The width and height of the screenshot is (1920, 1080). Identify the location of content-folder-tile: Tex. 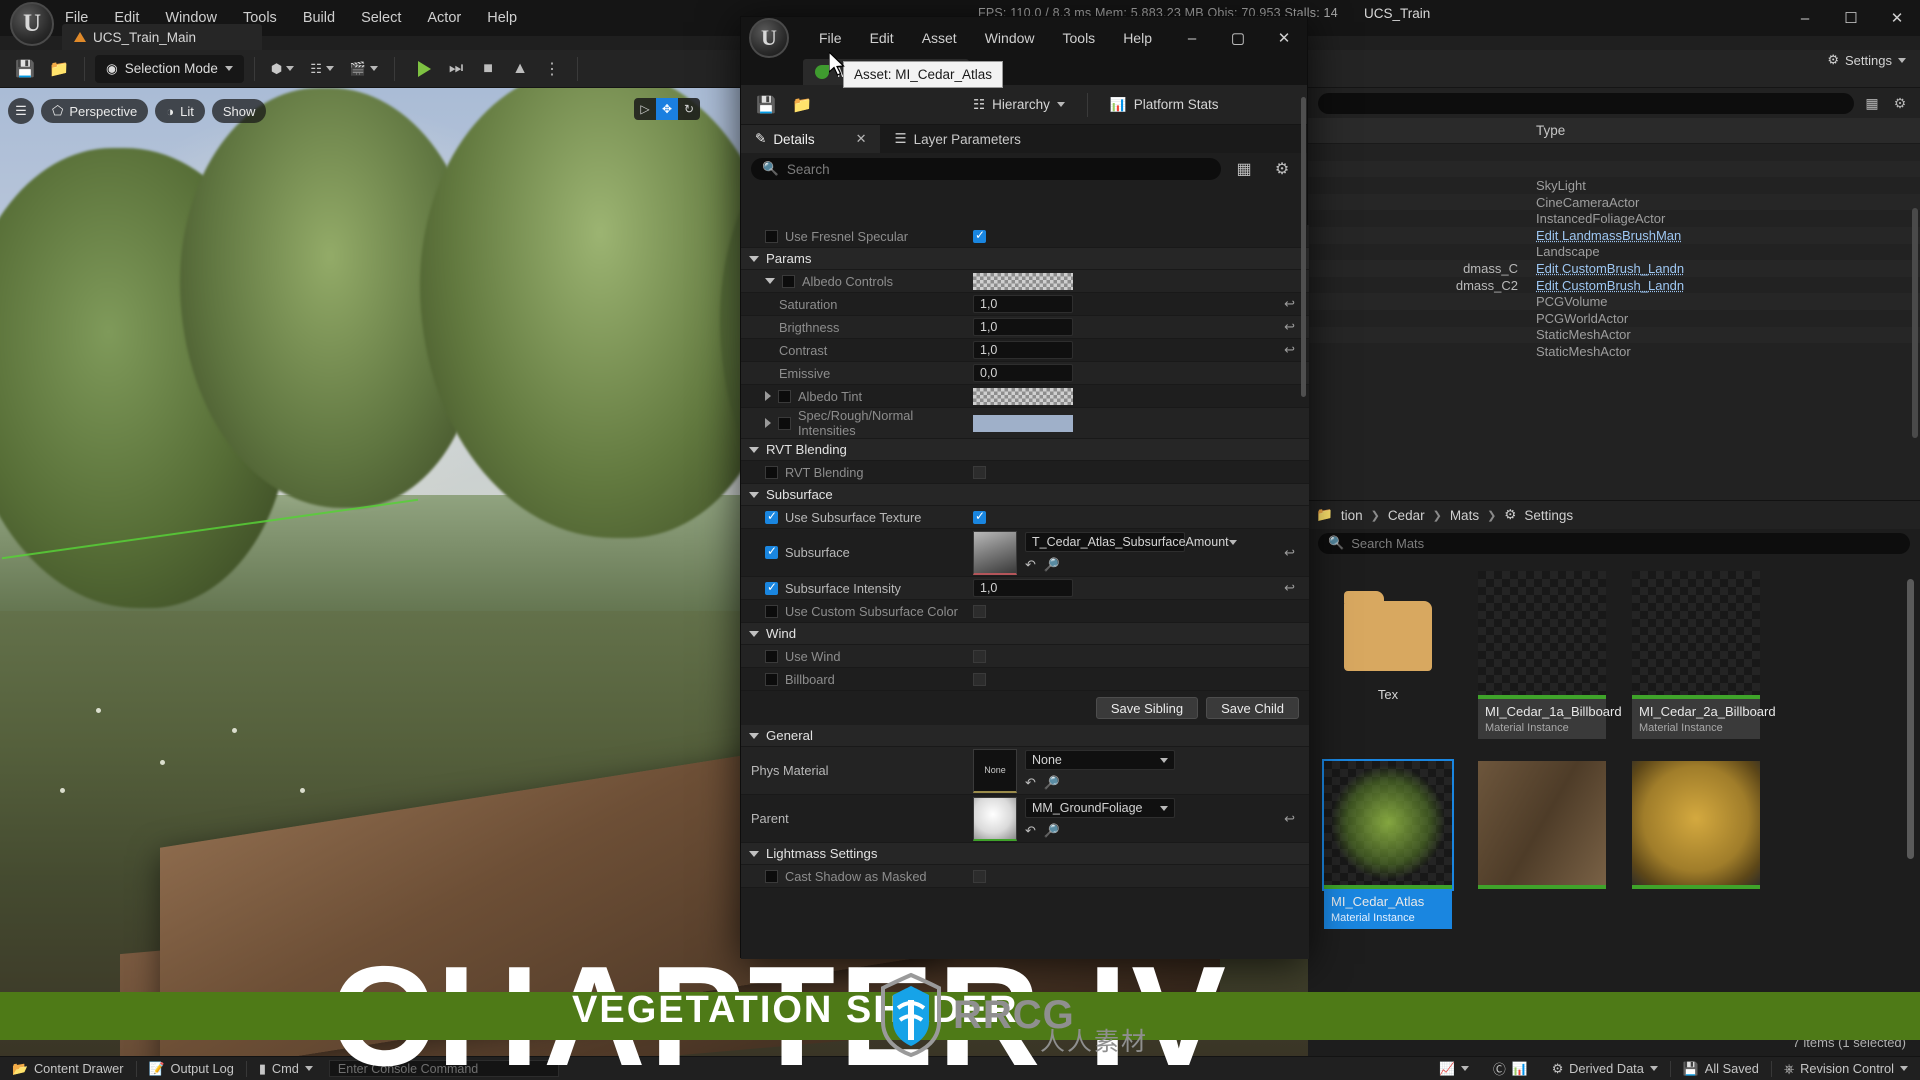
(1388, 655).